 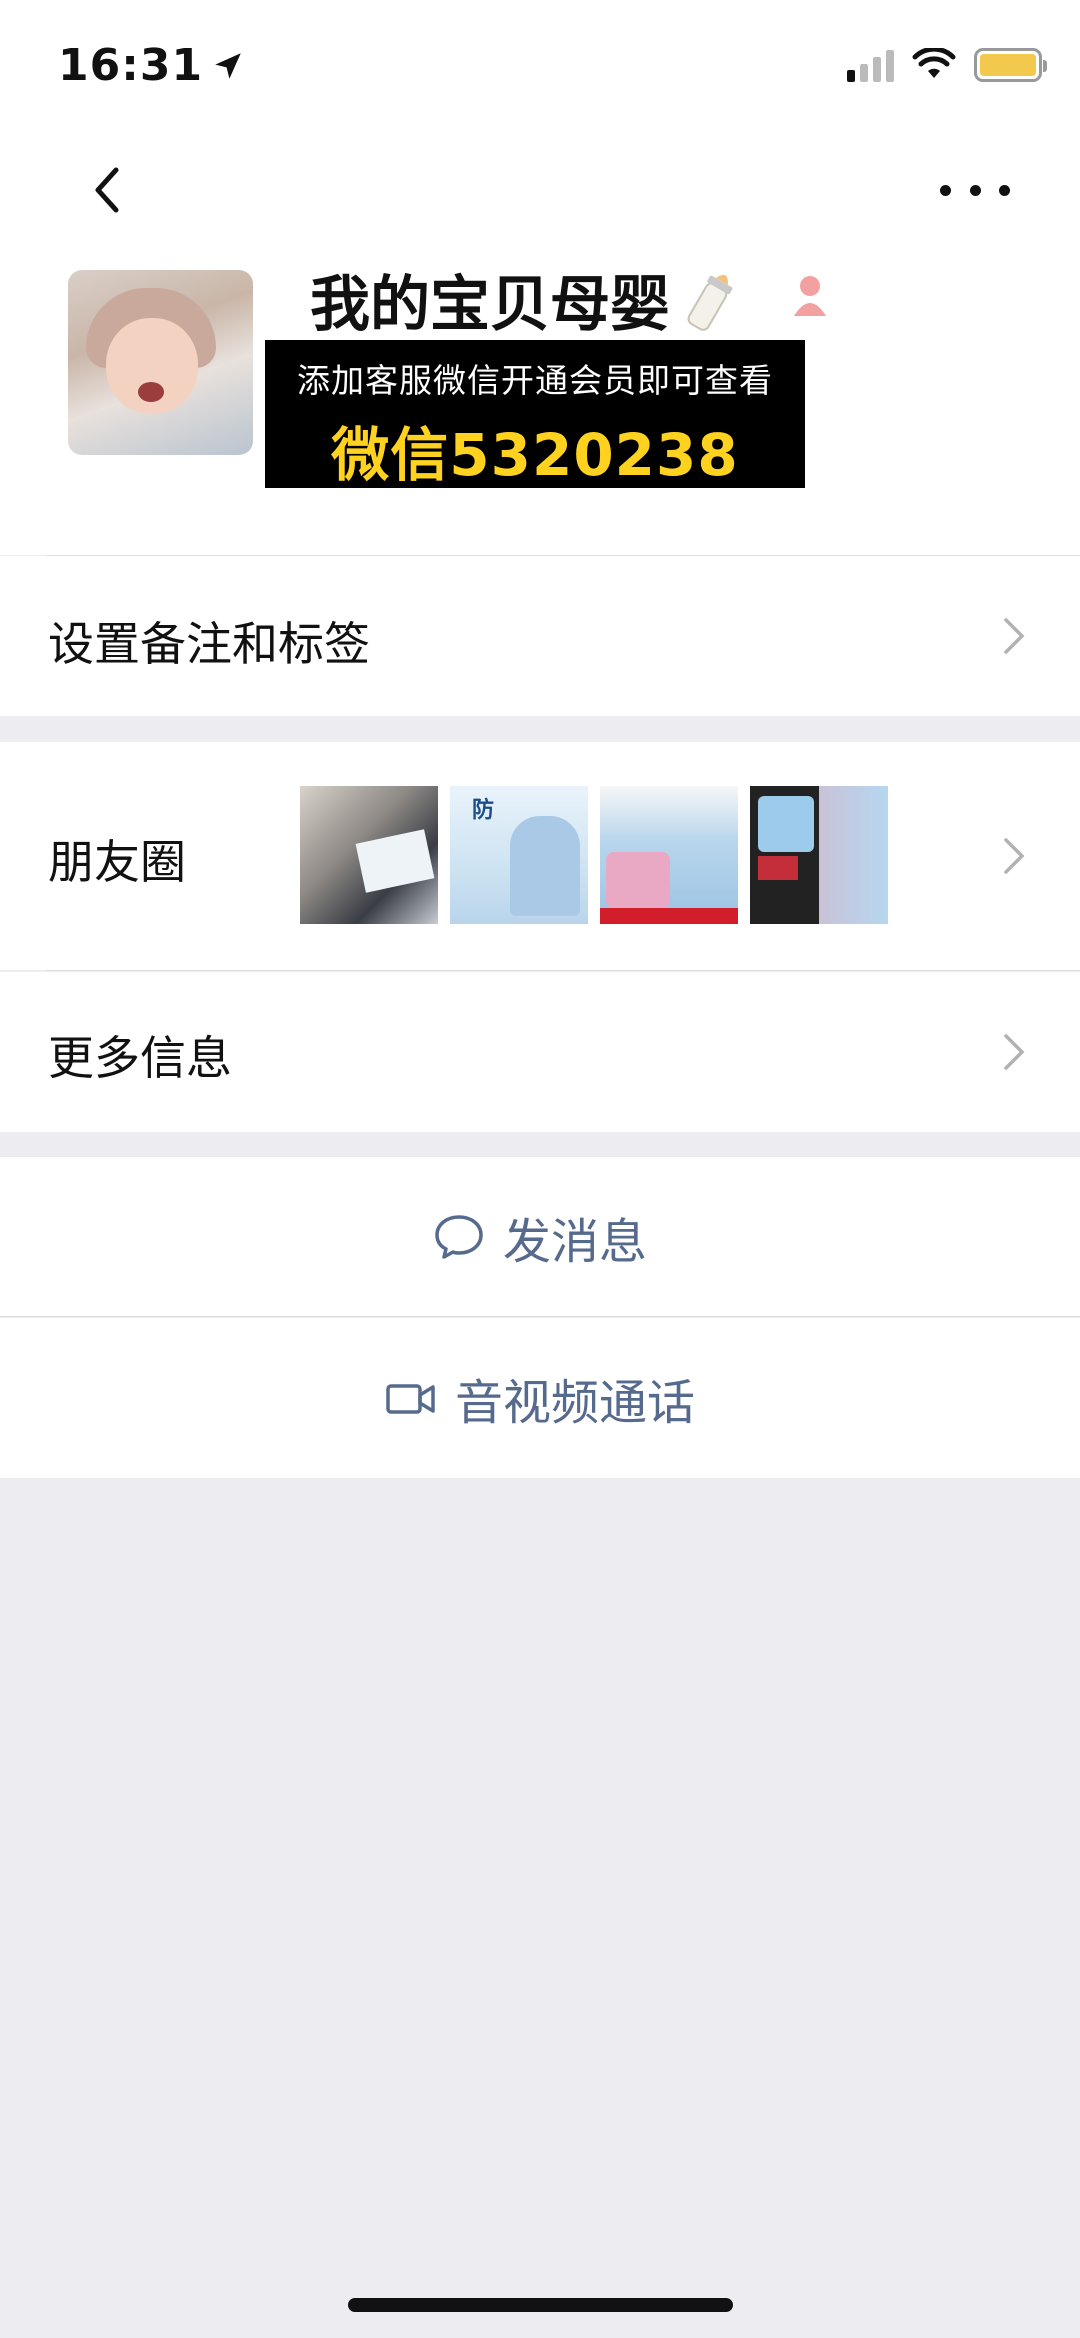 I want to click on nav-bar, so click(x=540, y=190).